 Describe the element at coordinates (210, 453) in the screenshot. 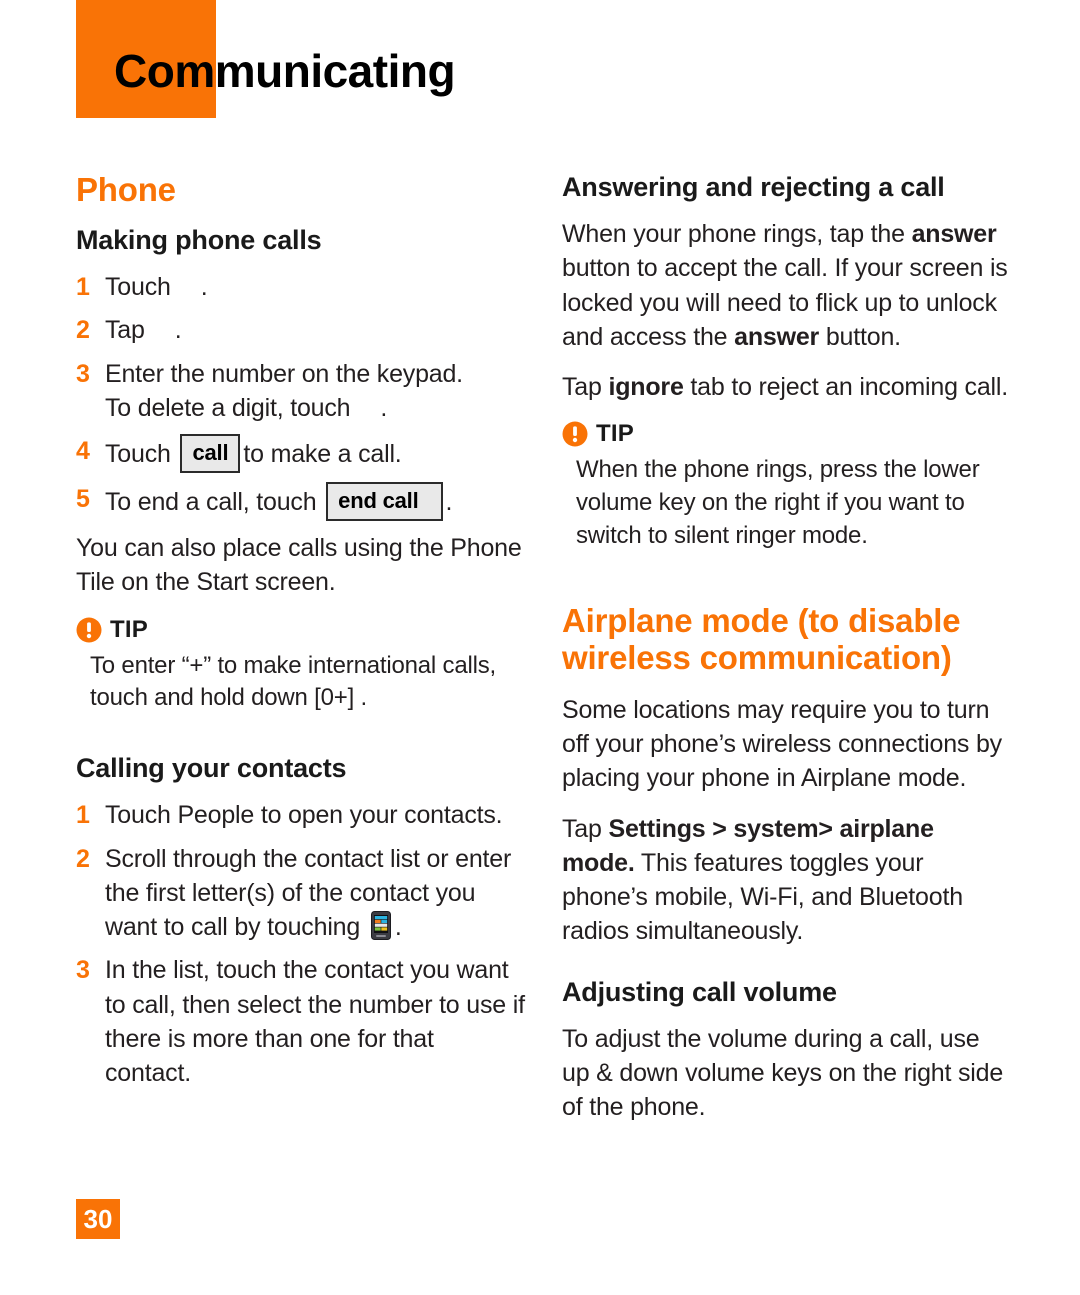

I see `call-button: call` at that location.